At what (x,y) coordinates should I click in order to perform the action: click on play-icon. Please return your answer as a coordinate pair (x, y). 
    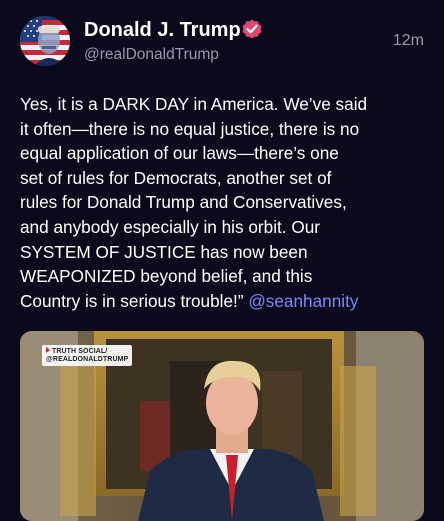
    Looking at the image, I should click on (48, 350).